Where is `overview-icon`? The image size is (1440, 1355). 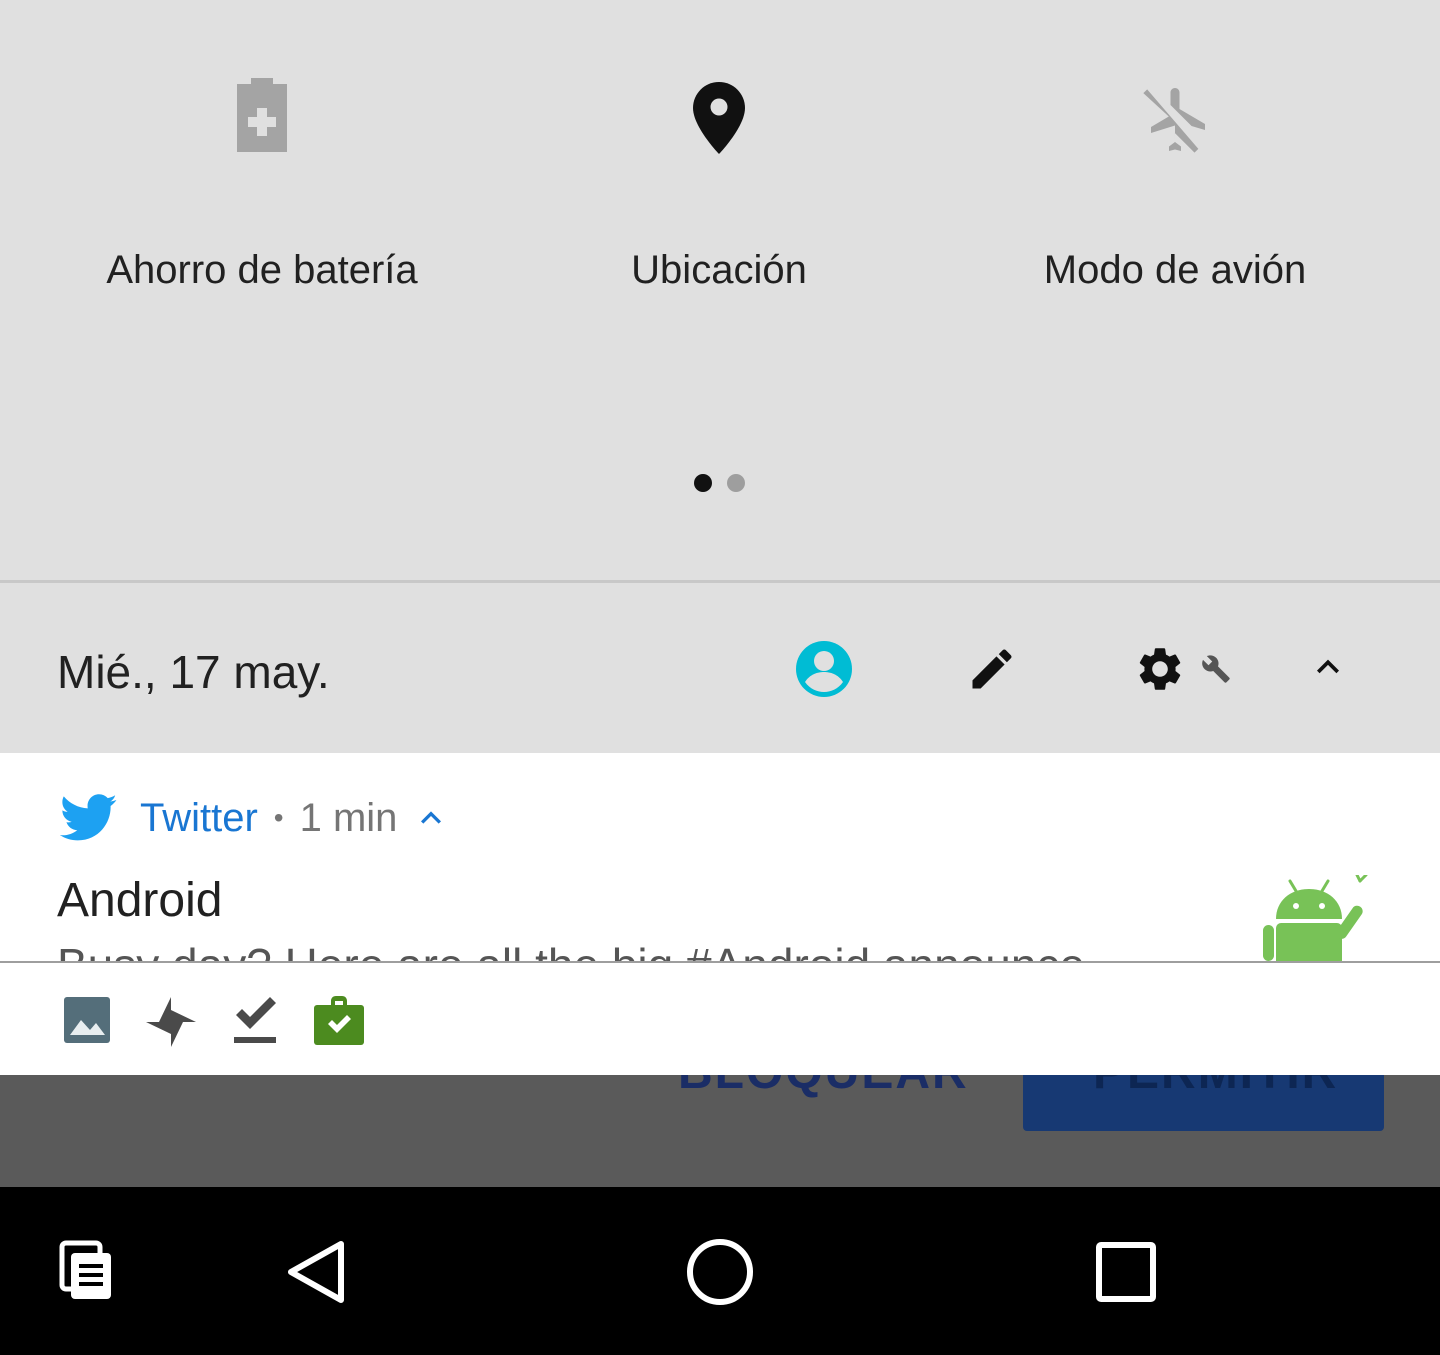
overview-icon is located at coordinates (1126, 1272).